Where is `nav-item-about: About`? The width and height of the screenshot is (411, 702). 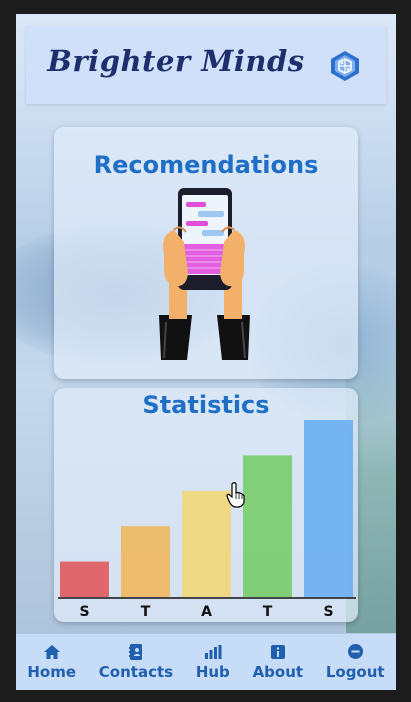
nav-item-about: About is located at coordinates (278, 662).